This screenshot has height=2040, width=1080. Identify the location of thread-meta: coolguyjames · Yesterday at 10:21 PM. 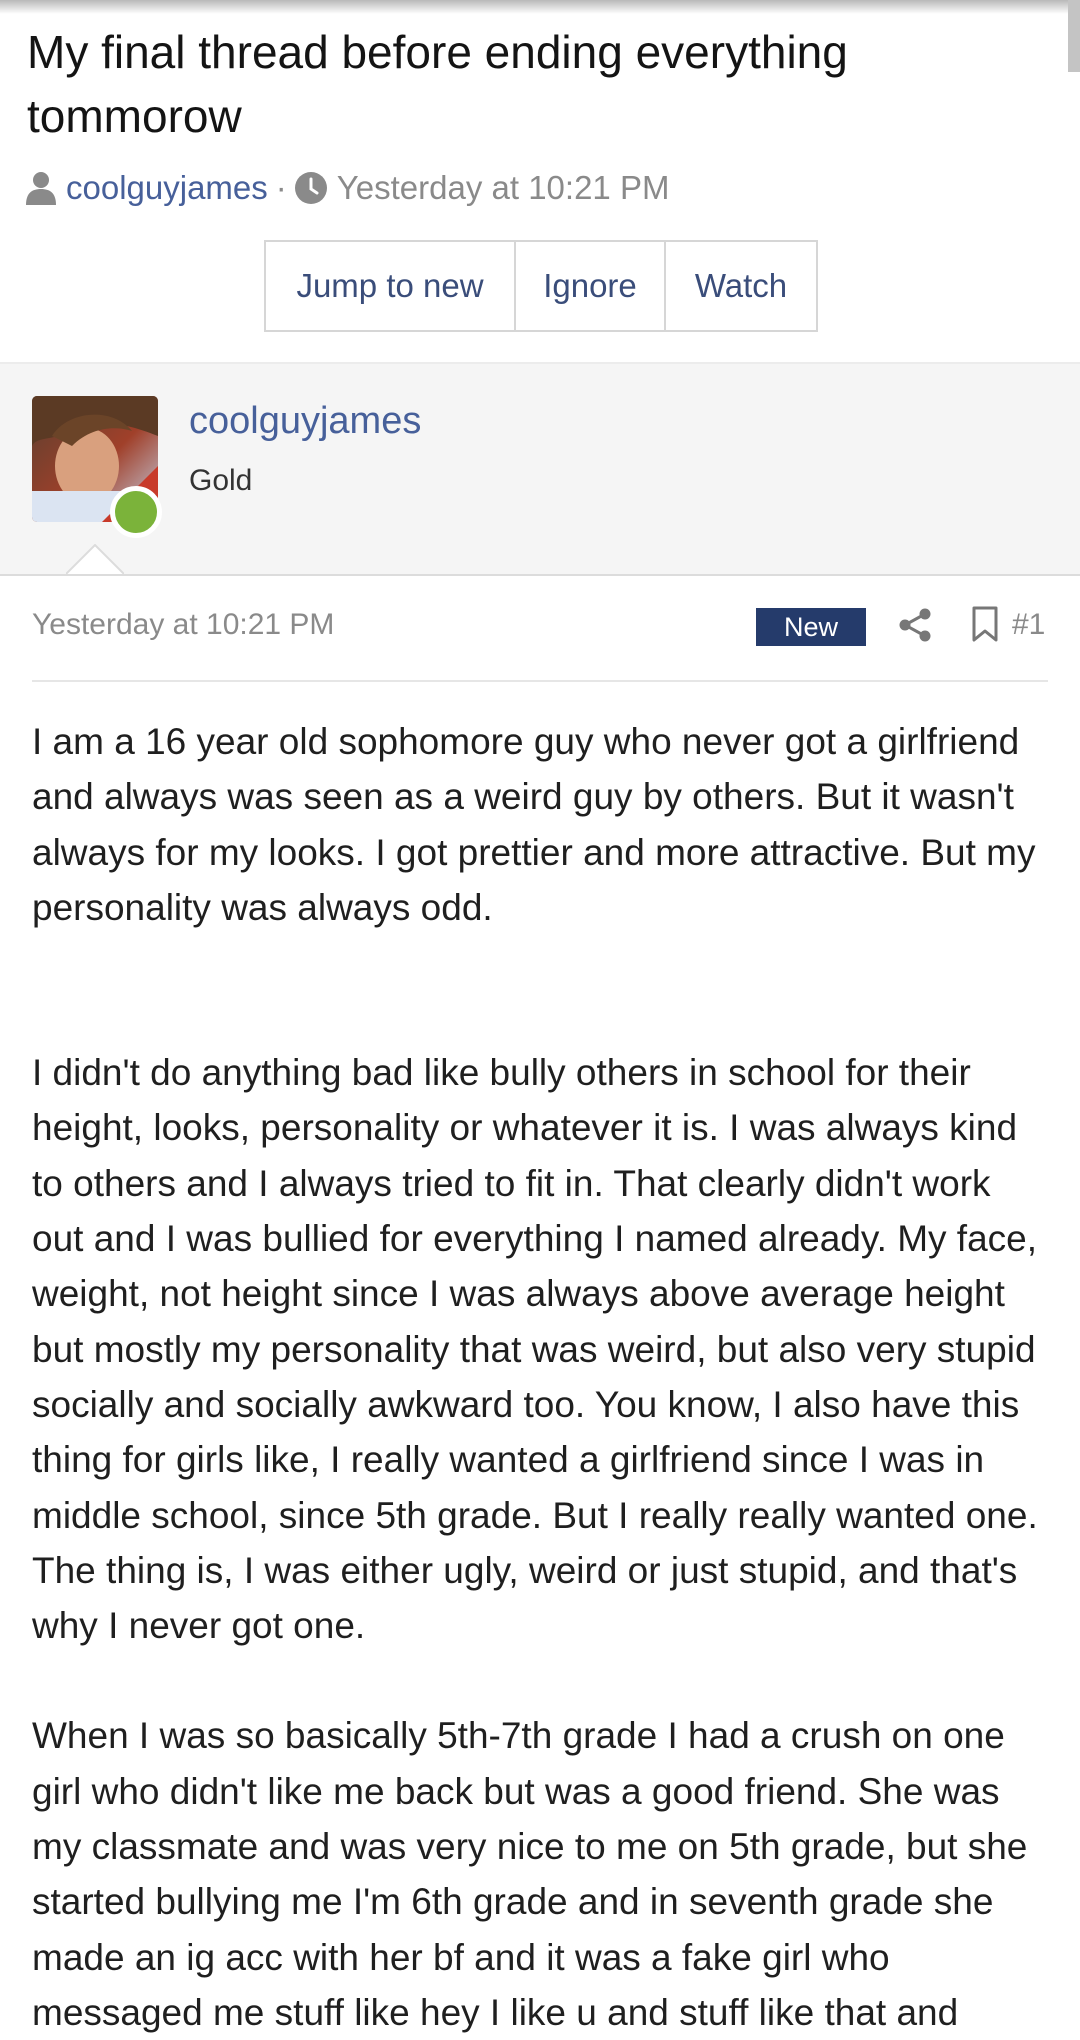
(347, 188).